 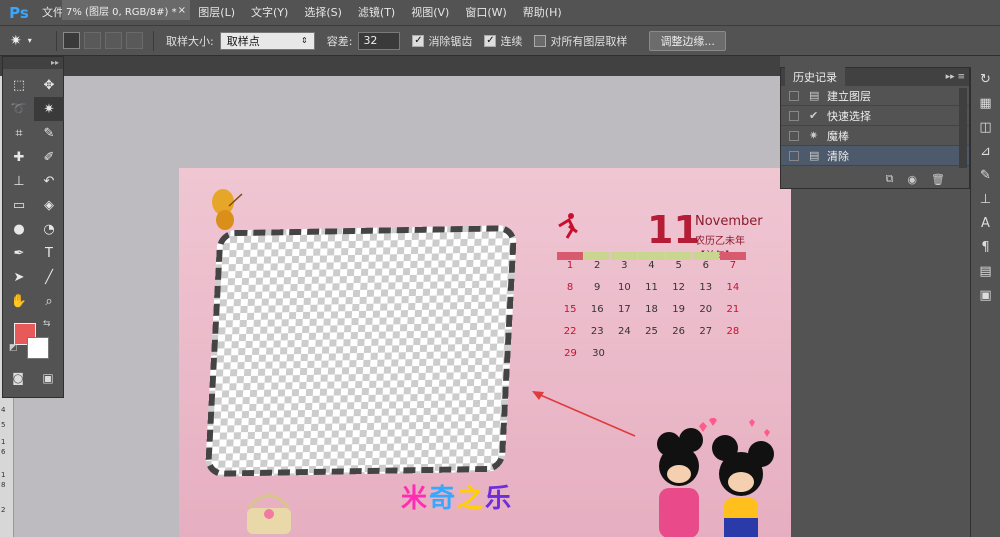 What do you see at coordinates (815, 77) in the screenshot?
I see `history-tab: 历史记录` at bounding box center [815, 77].